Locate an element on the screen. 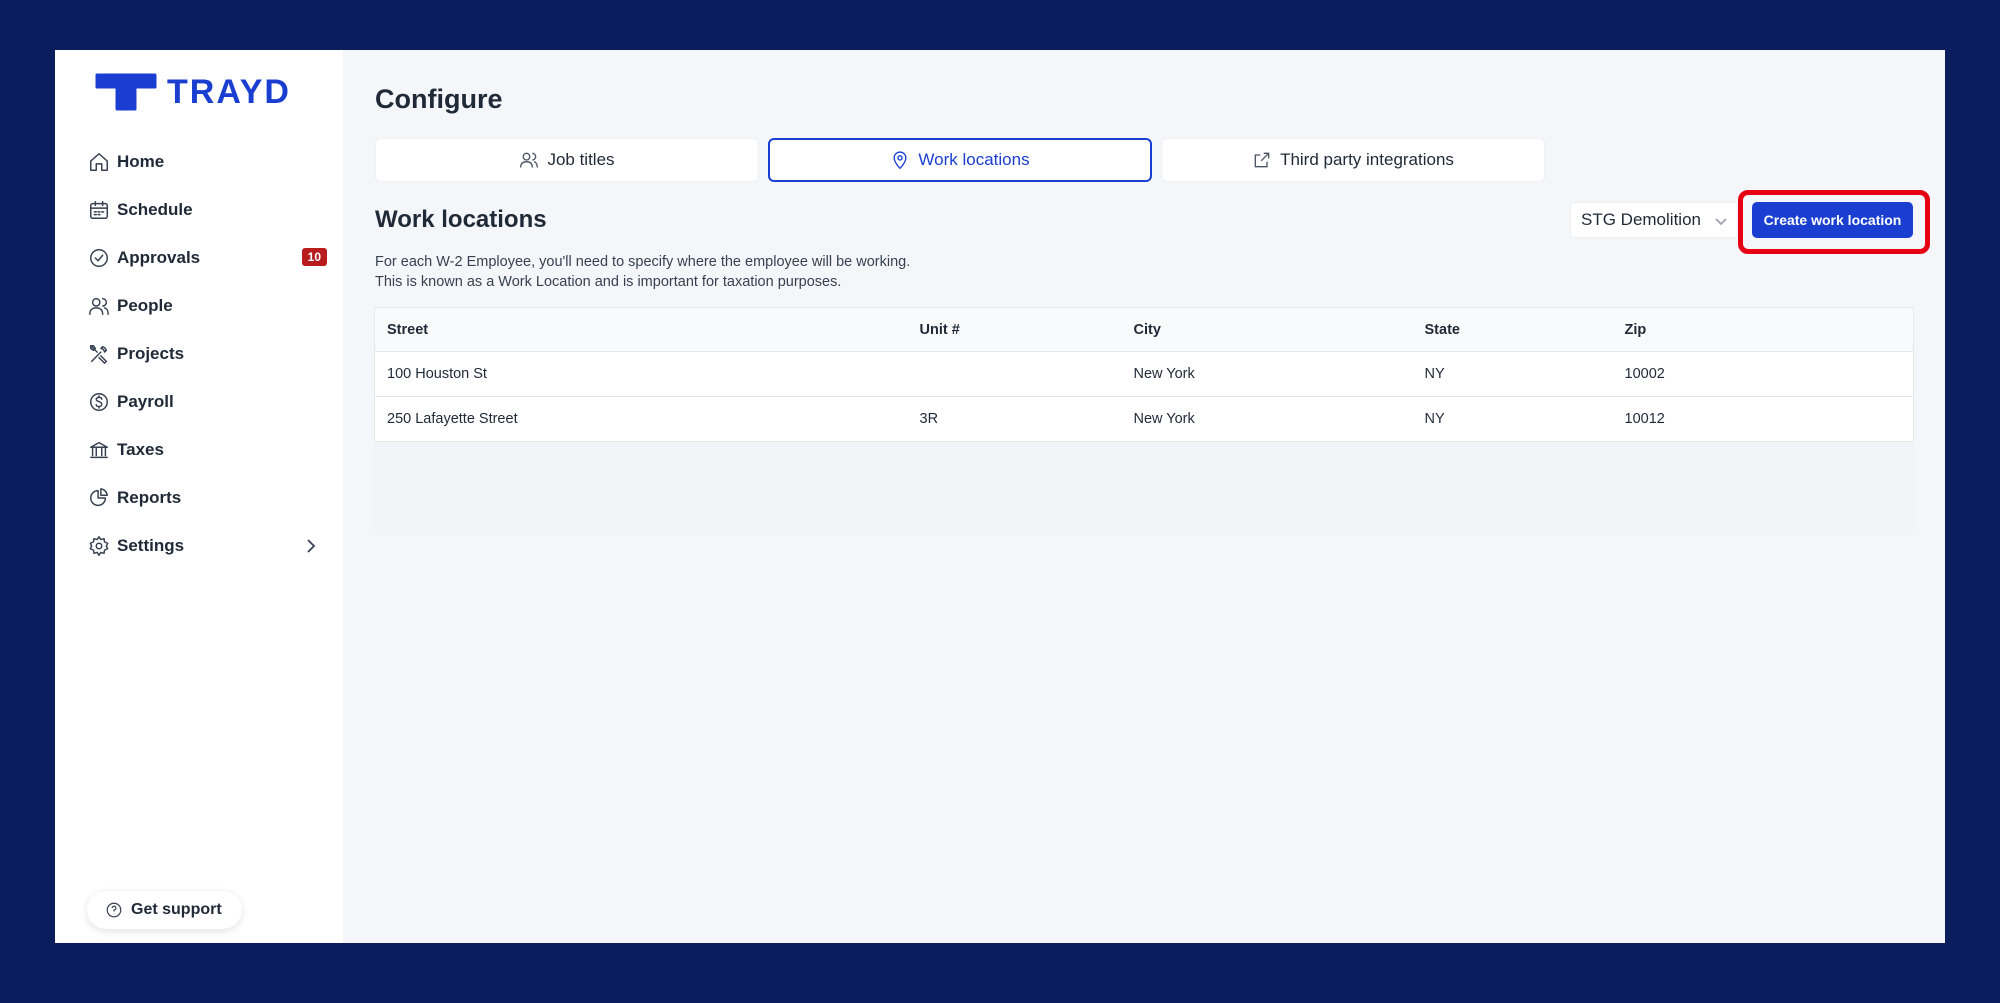  table-row: 100 Houston St New York NY 10002 is located at coordinates (1144, 374).